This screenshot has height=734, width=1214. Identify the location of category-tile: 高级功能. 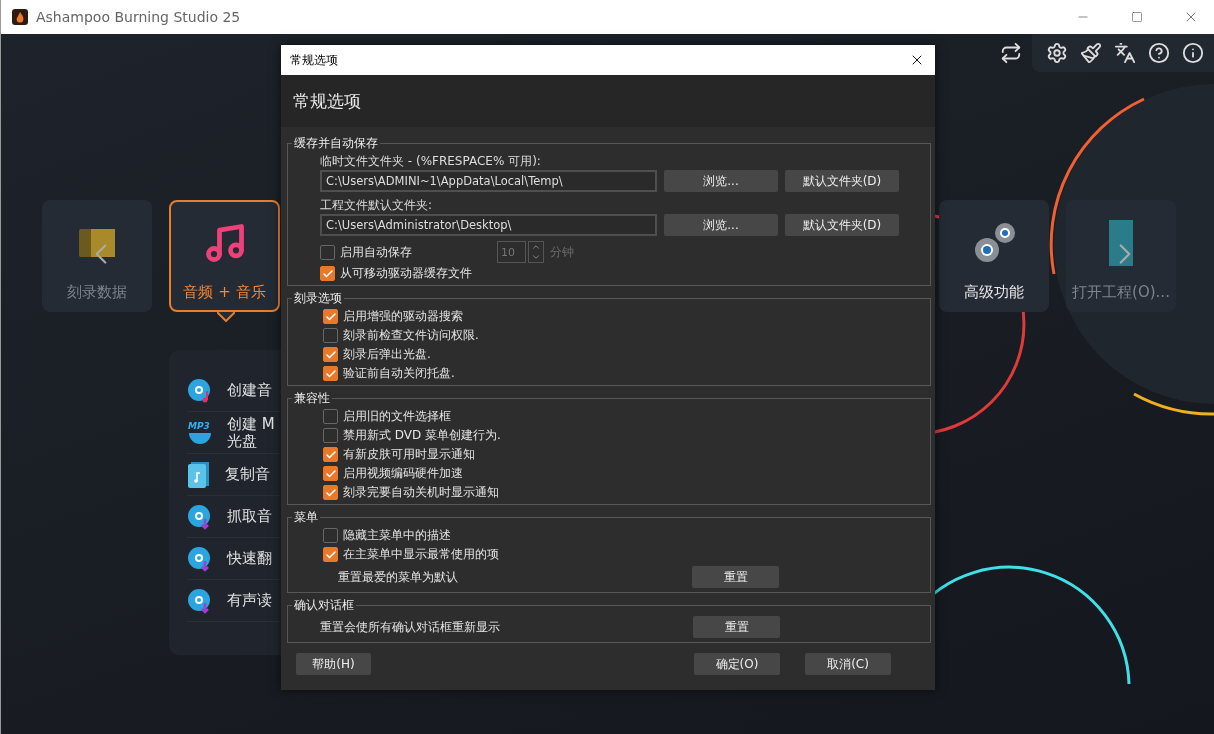
(994, 256).